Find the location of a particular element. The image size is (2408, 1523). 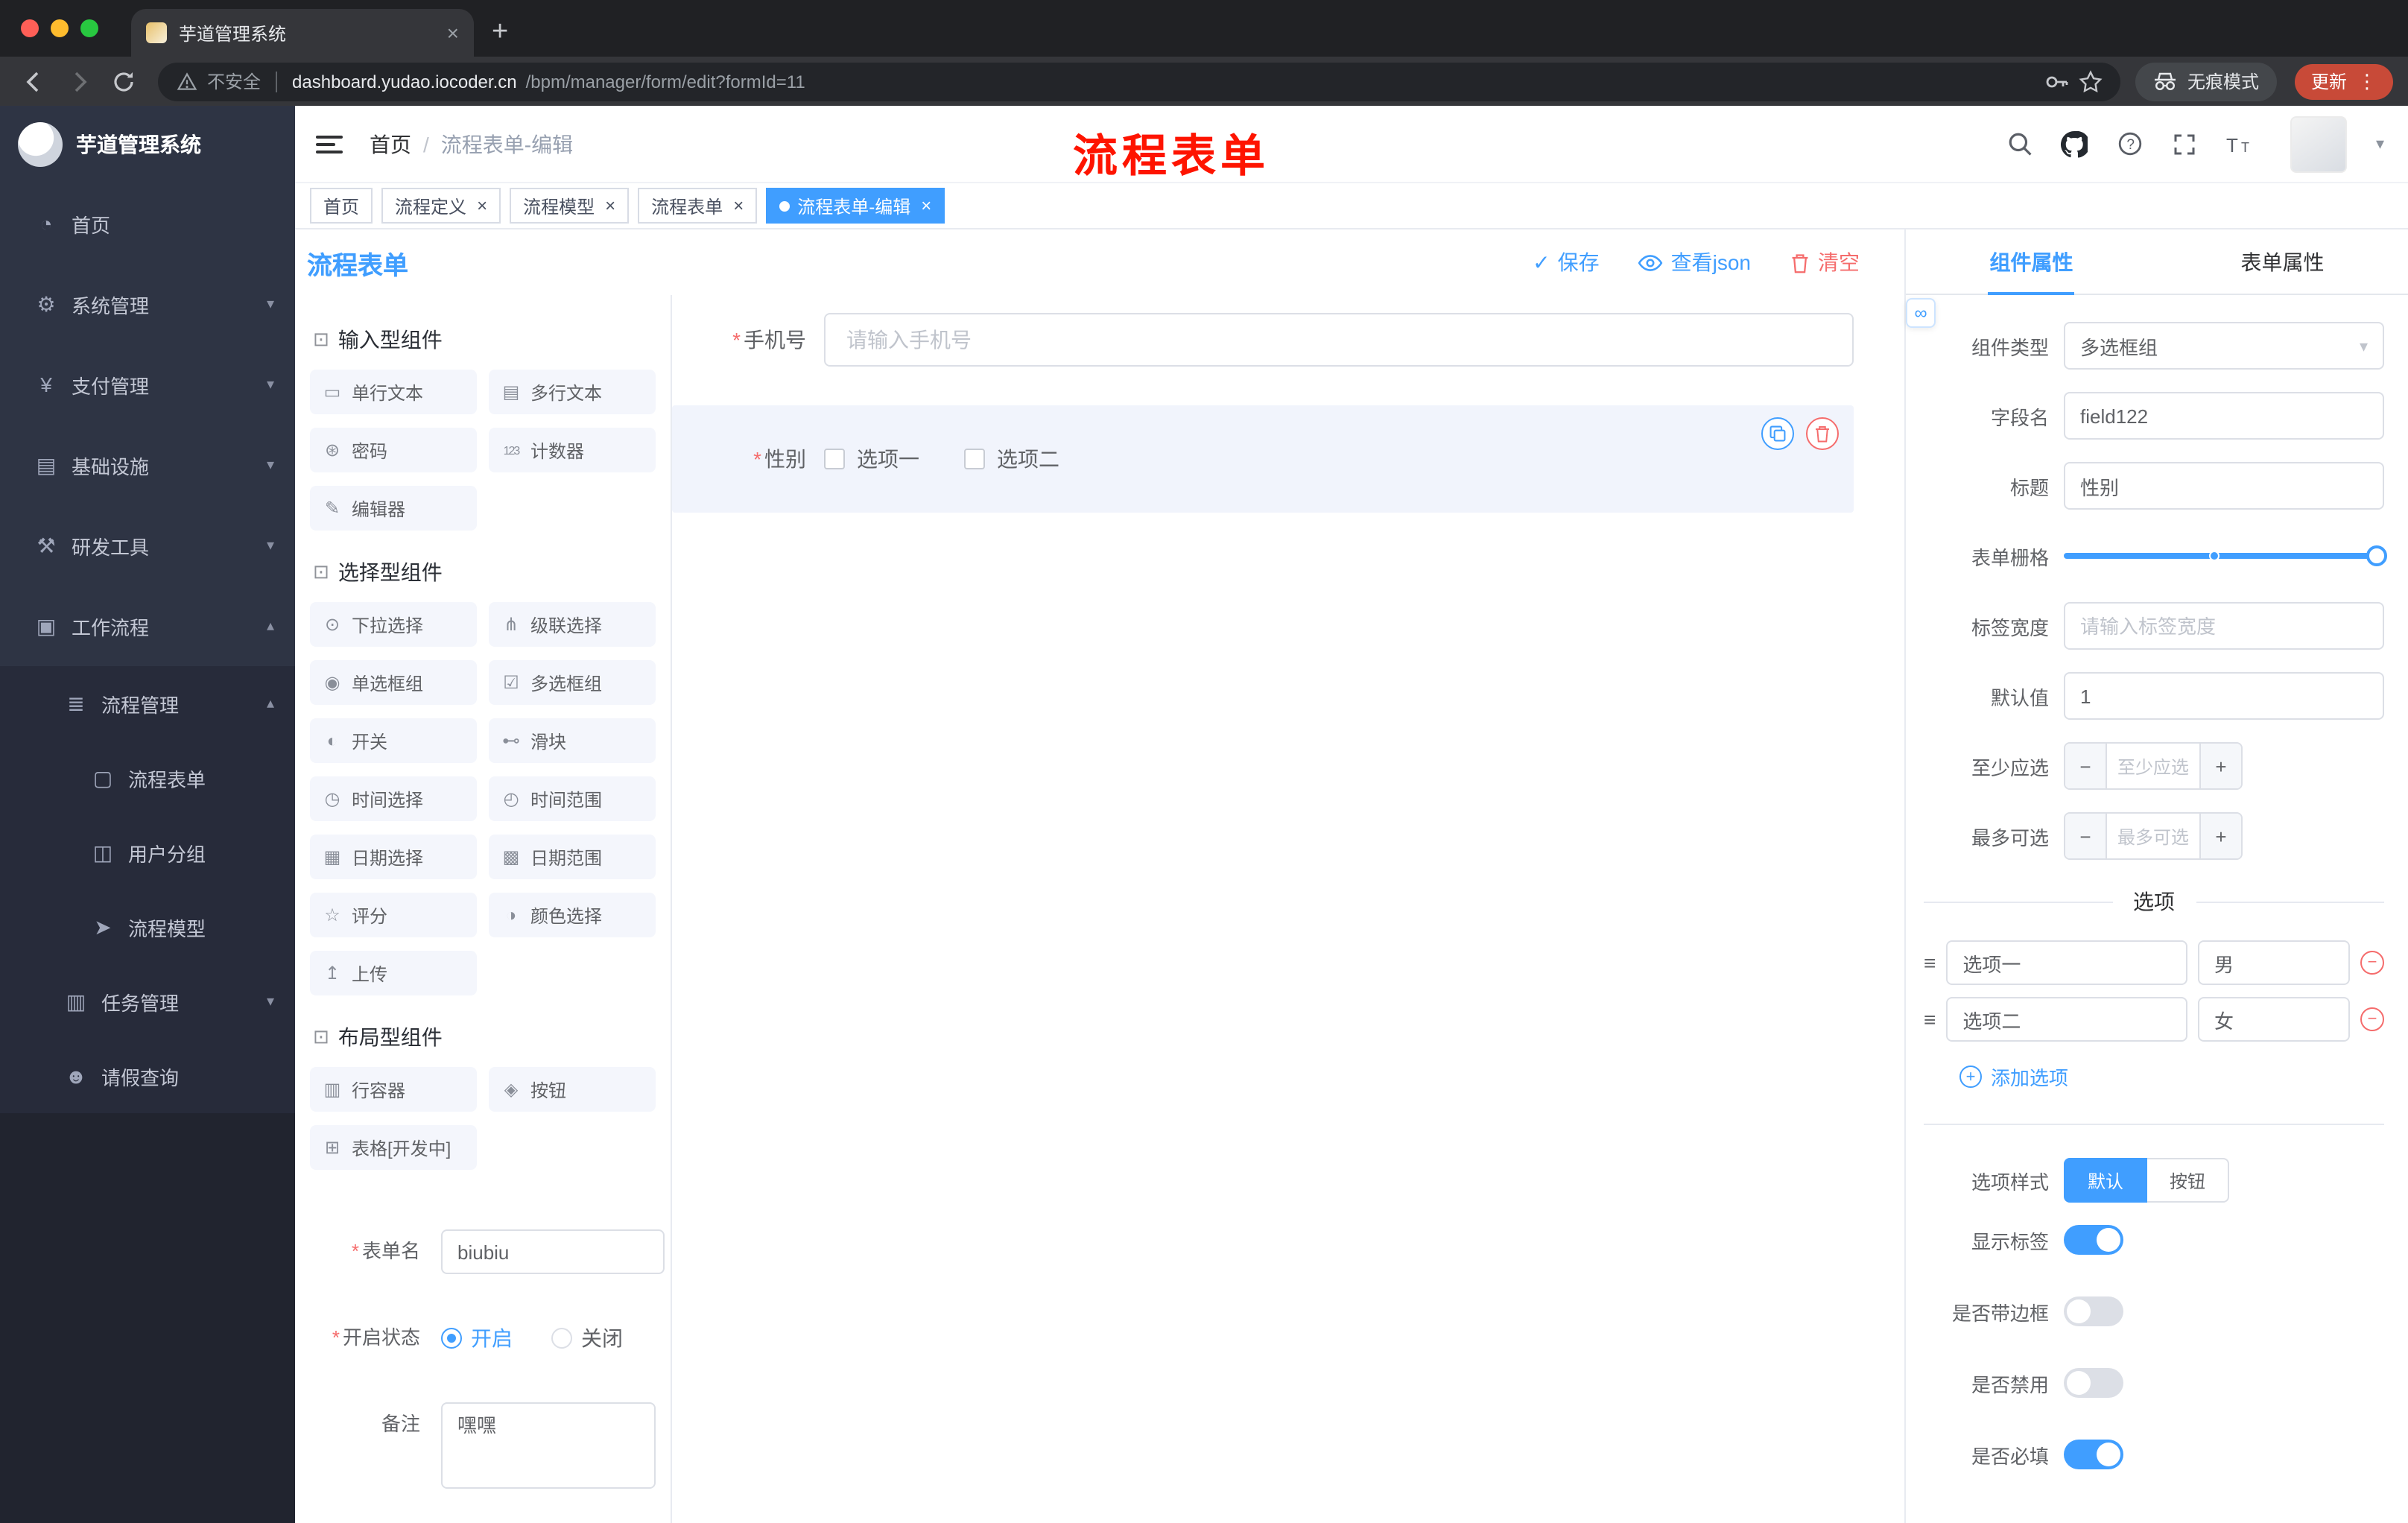

component-chip-time: ◷ 时间选择 is located at coordinates (393, 799).